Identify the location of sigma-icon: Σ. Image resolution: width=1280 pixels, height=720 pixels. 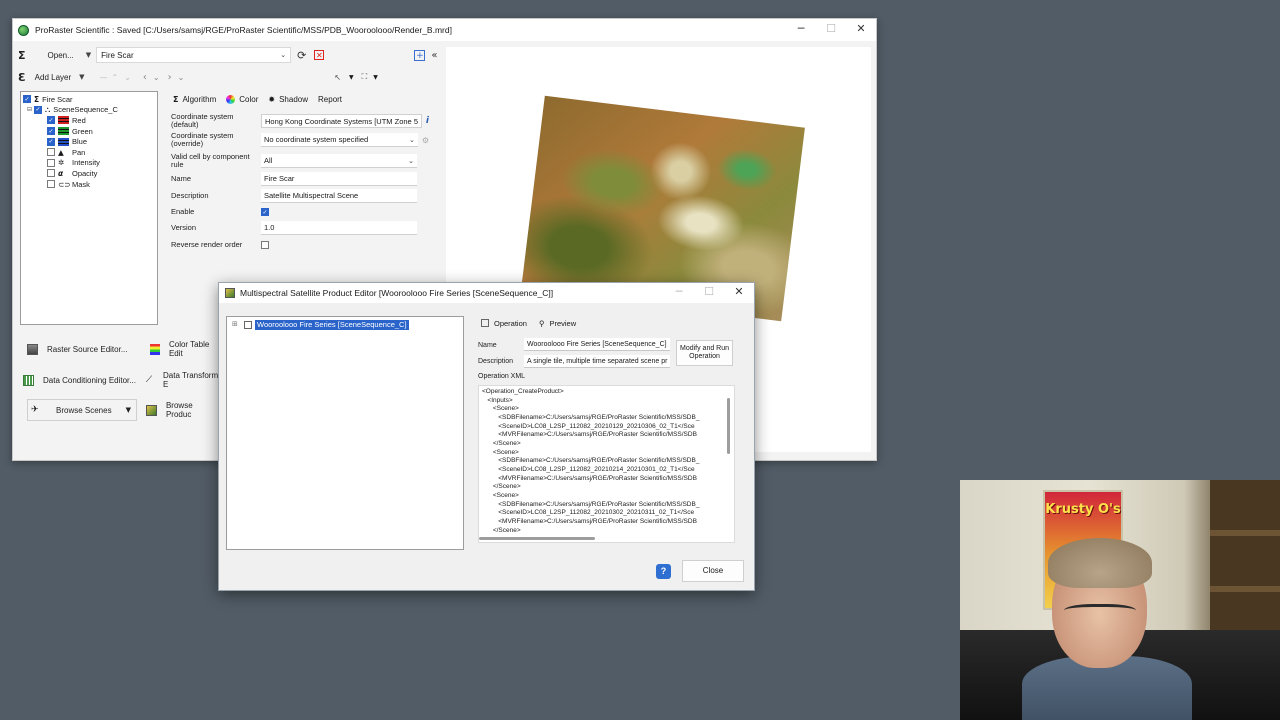
(176, 99).